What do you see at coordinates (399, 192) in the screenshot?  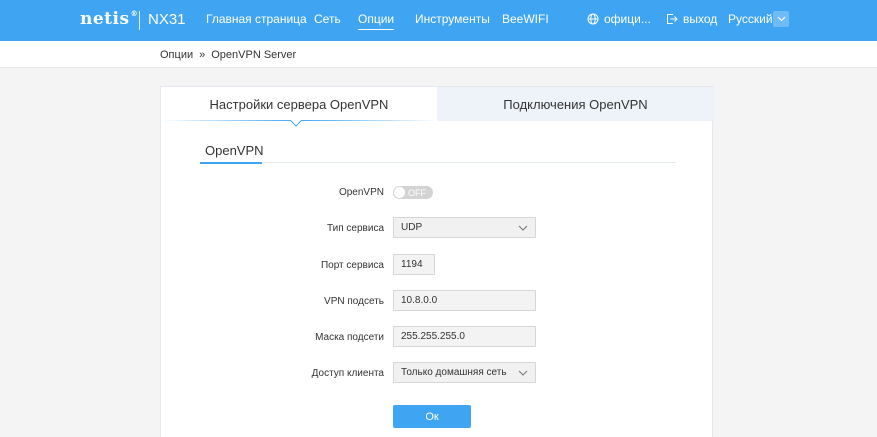 I see `toggle-knob` at bounding box center [399, 192].